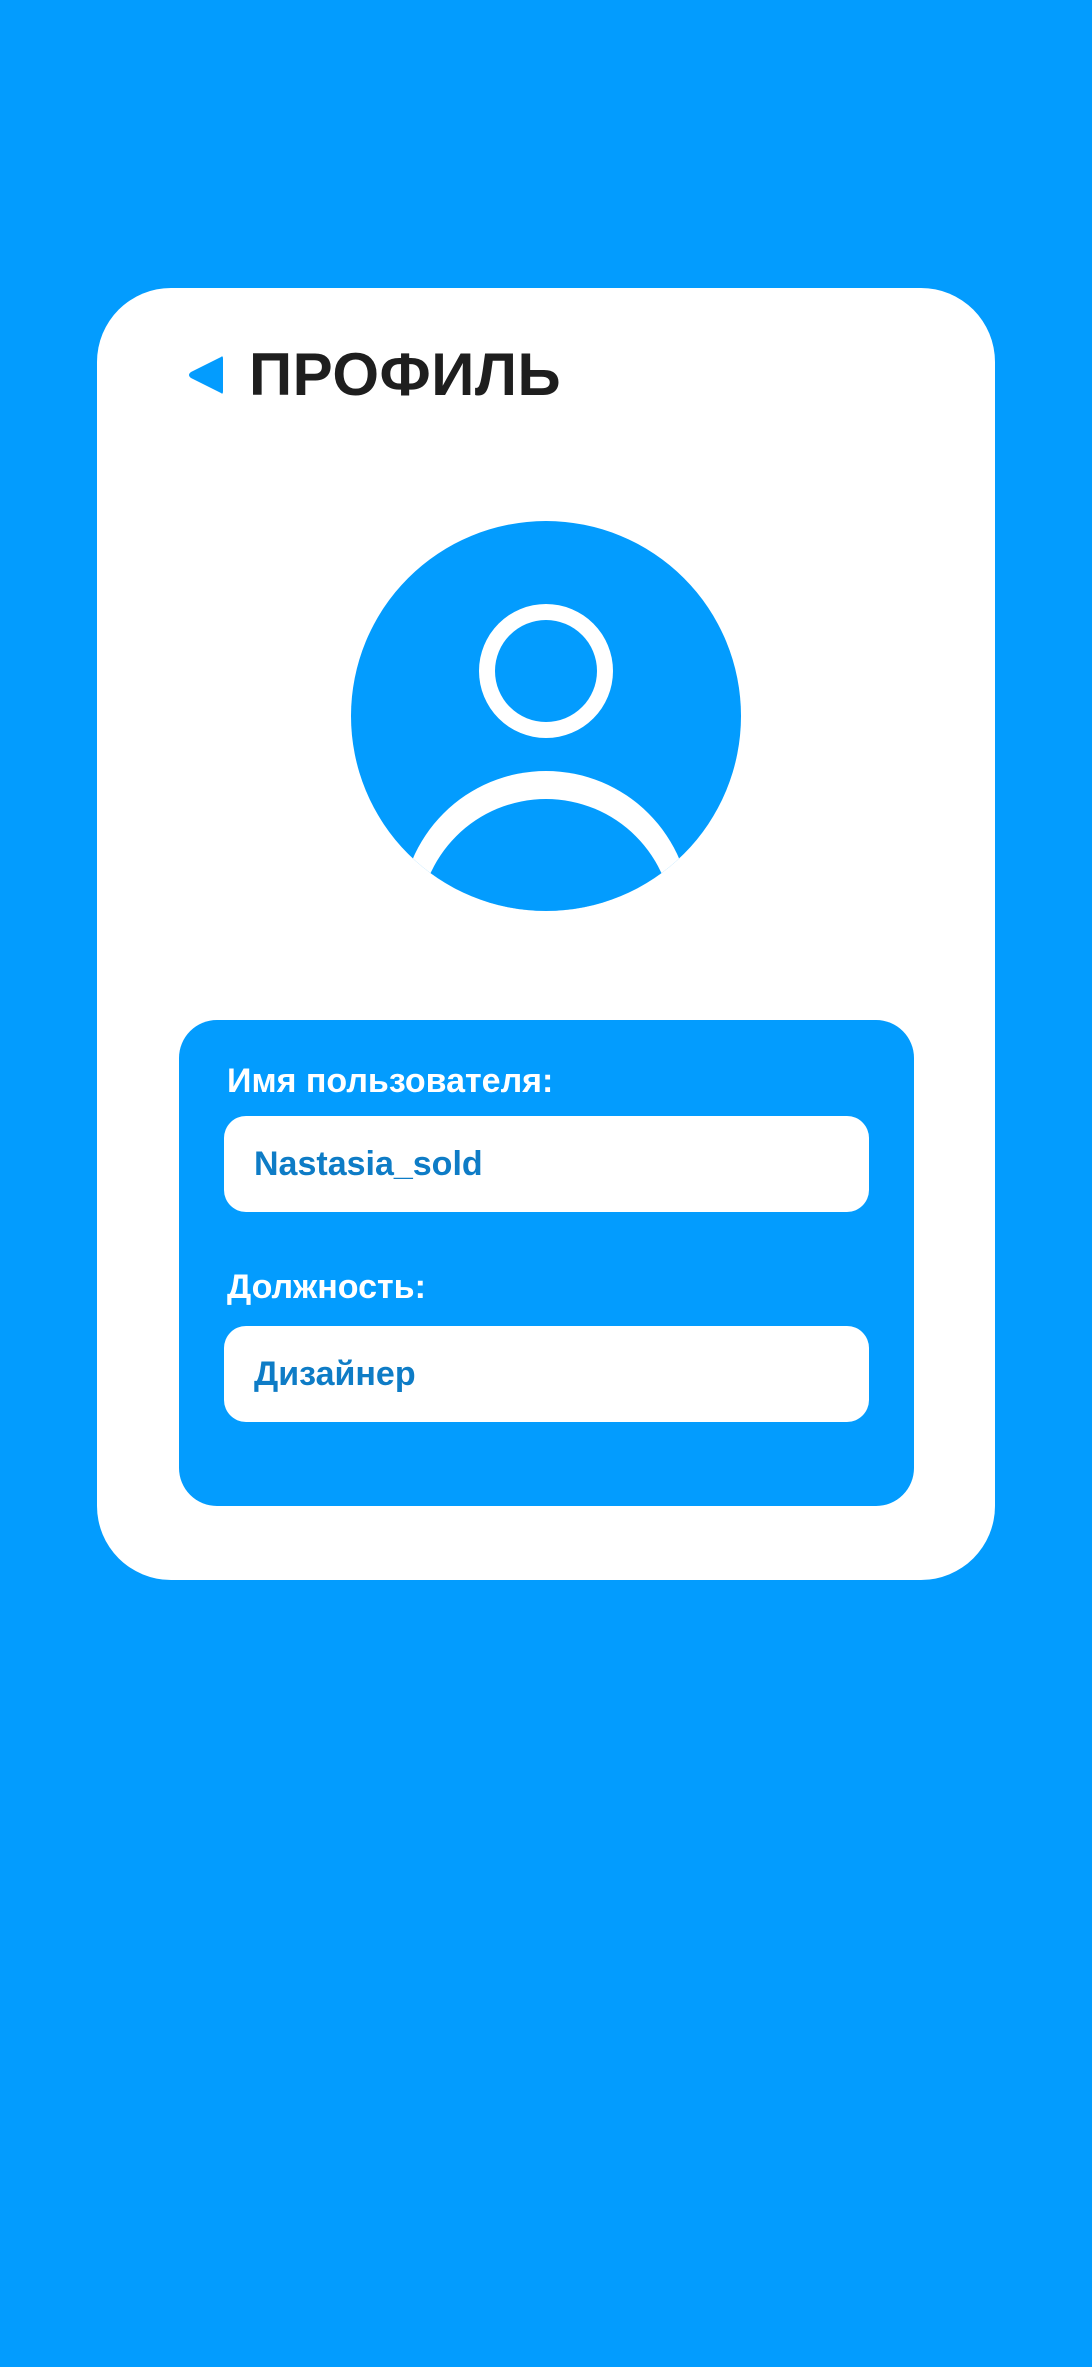 Image resolution: width=1092 pixels, height=2367 pixels. I want to click on header: ПРОФИЛЬ, so click(373, 375).